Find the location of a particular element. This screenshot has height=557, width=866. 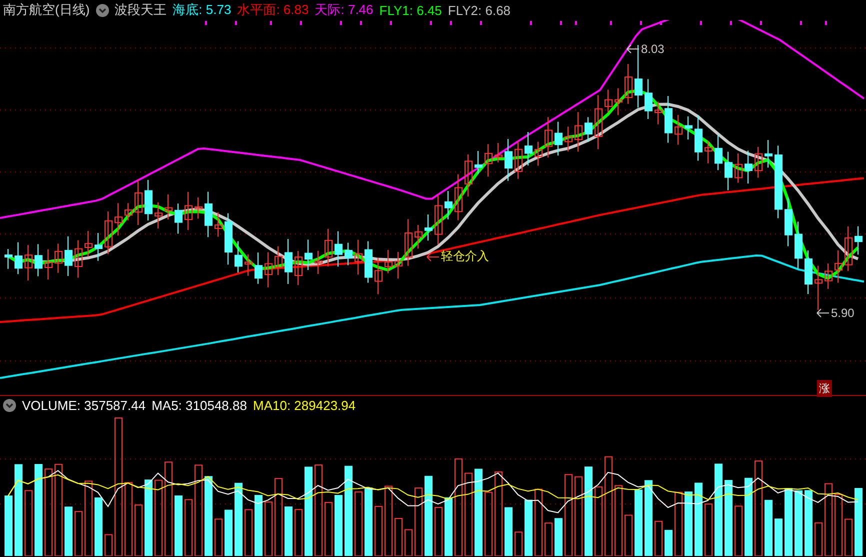

price-label: 5.90 is located at coordinates (842, 313).